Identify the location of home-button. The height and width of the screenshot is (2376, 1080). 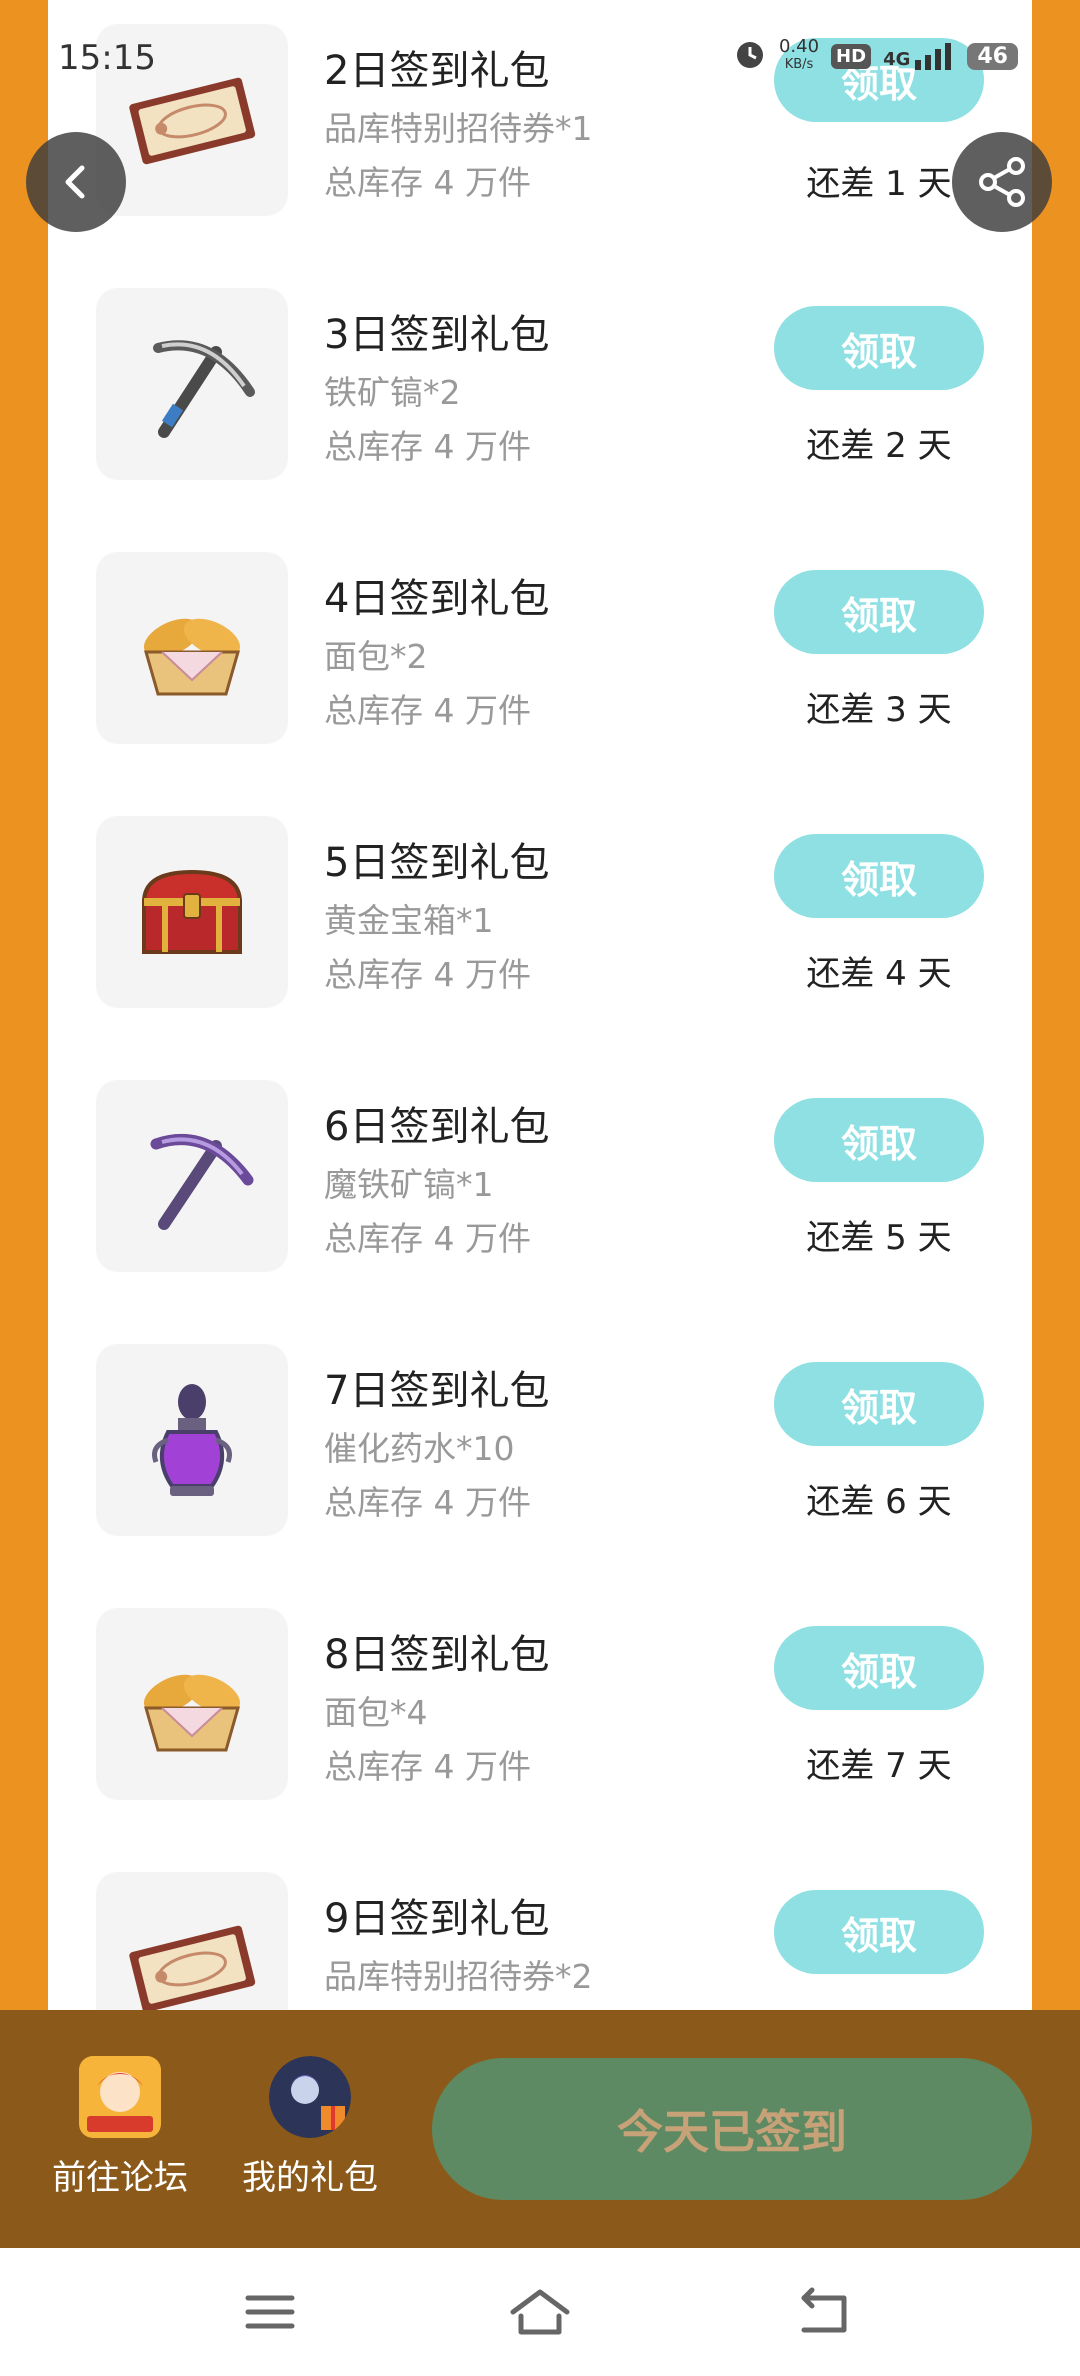
(540, 2312).